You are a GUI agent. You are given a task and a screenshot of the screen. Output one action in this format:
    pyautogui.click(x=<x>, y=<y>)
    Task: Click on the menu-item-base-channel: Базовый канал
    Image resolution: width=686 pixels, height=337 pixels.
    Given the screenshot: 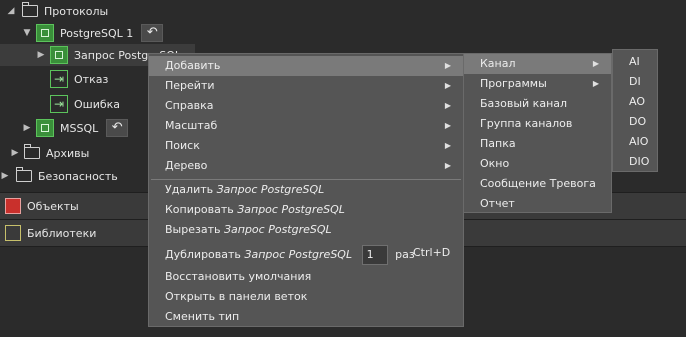 What is the action you would take?
    pyautogui.click(x=537, y=104)
    